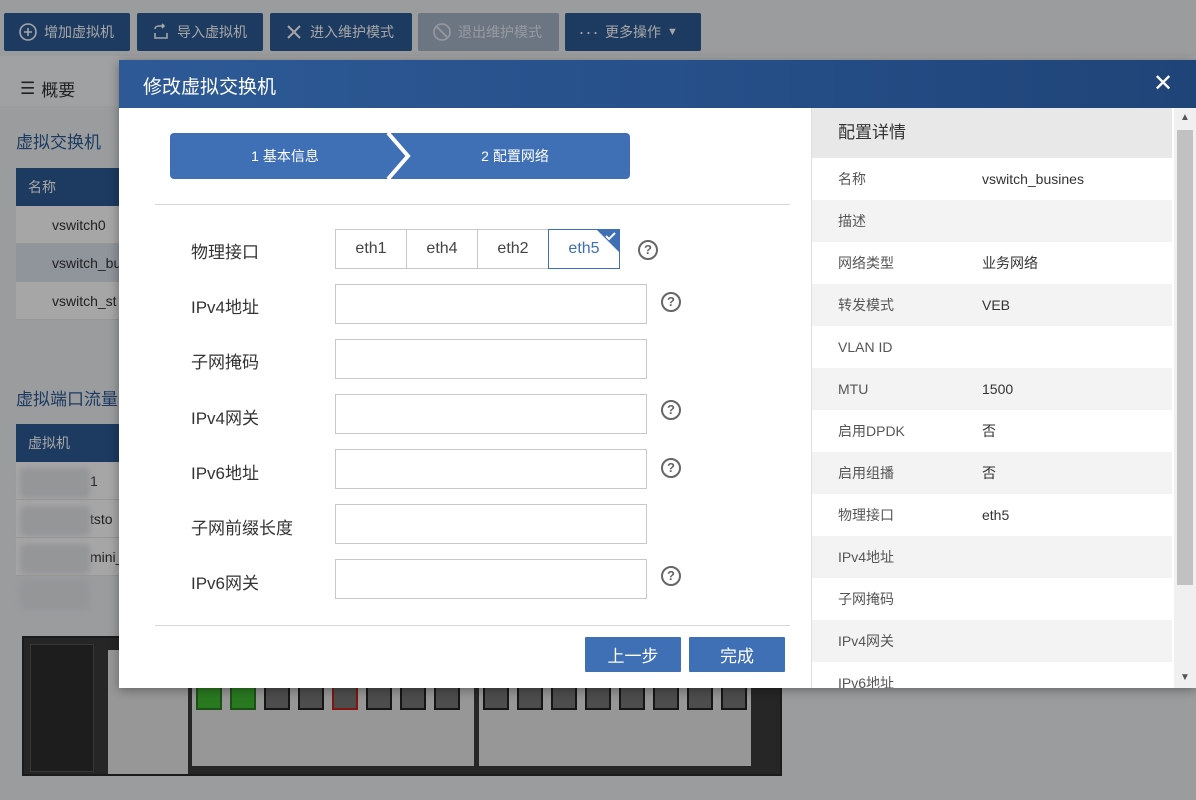 The image size is (1196, 800). I want to click on wizard-steps: 1 基本信息 2 配置网络, so click(400, 156).